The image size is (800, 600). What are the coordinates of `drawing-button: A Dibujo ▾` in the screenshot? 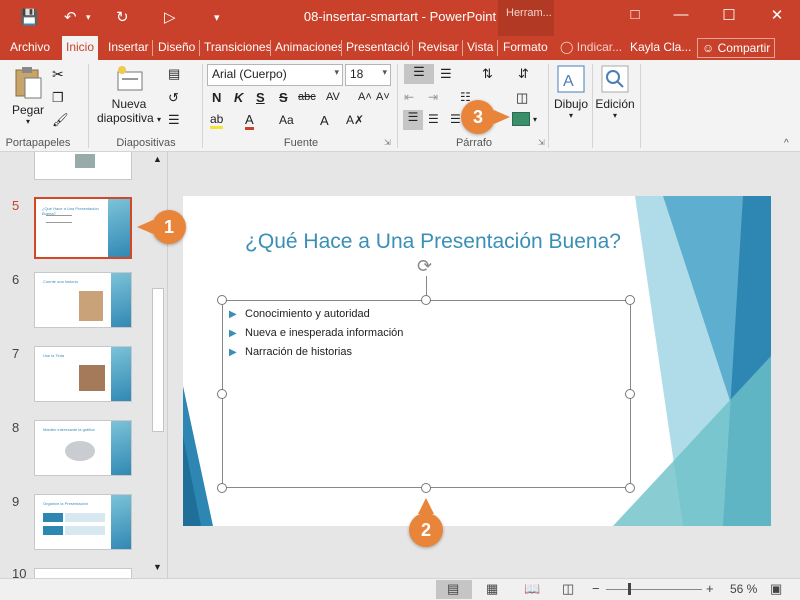 It's located at (571, 92).